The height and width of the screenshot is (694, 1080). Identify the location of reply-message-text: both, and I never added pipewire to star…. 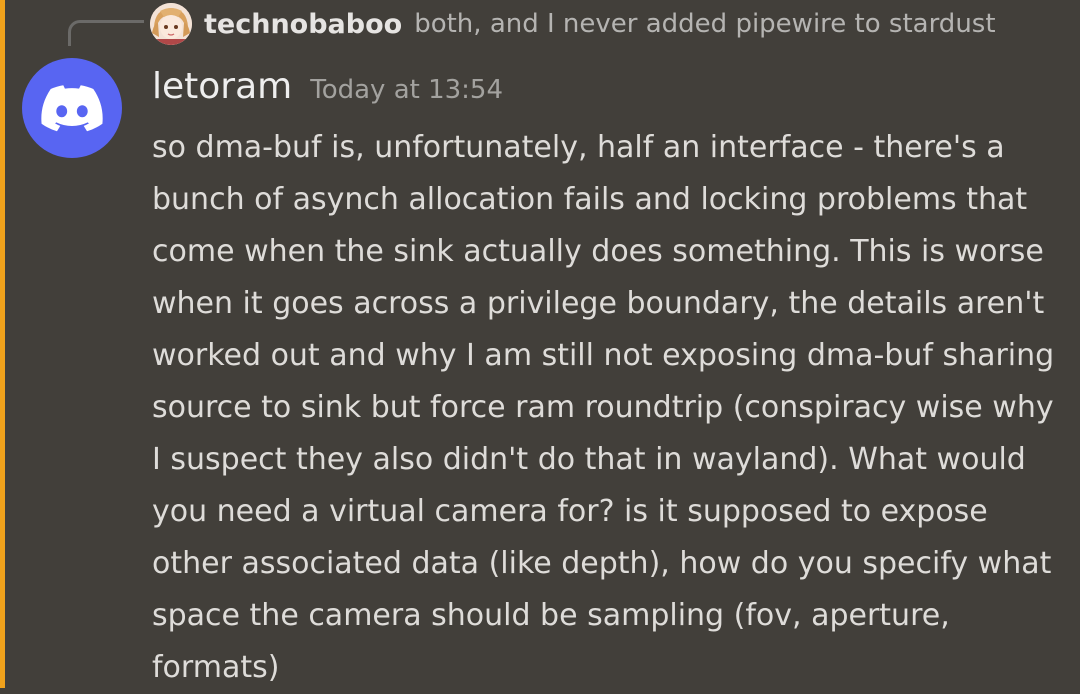
(704, 24).